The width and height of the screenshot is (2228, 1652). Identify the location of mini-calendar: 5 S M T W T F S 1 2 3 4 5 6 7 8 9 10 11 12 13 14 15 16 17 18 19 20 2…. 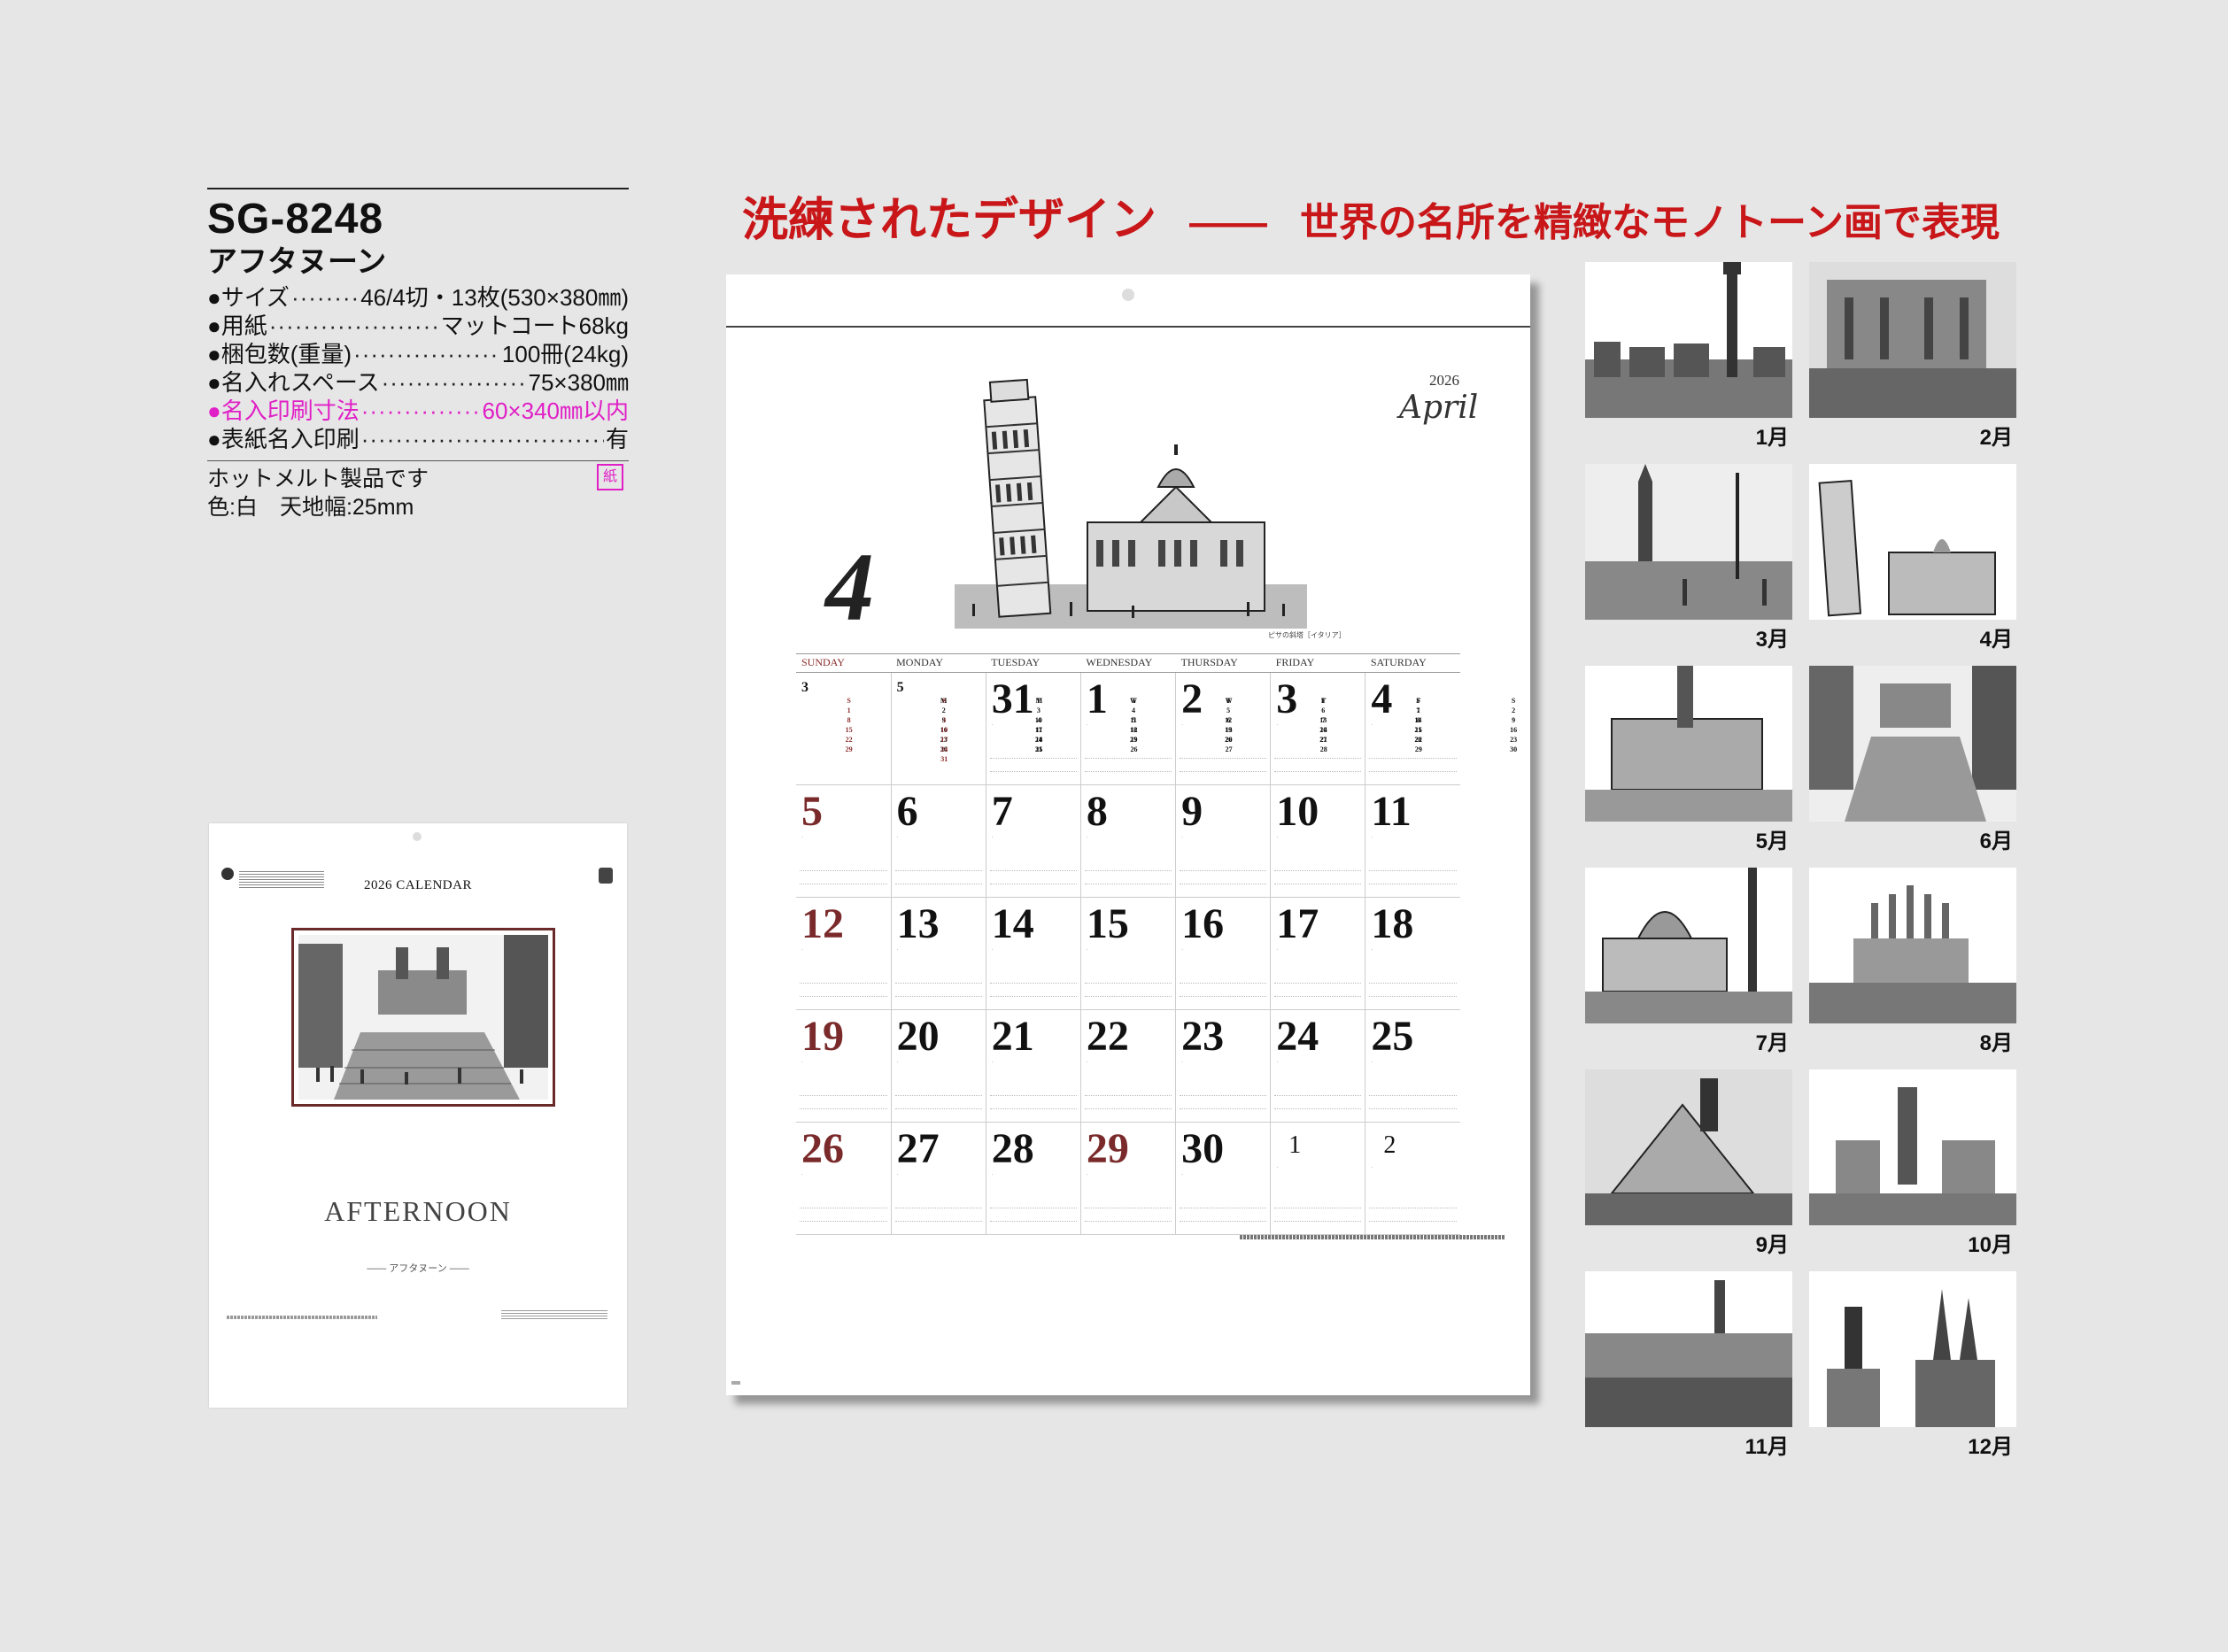
(1206, 722).